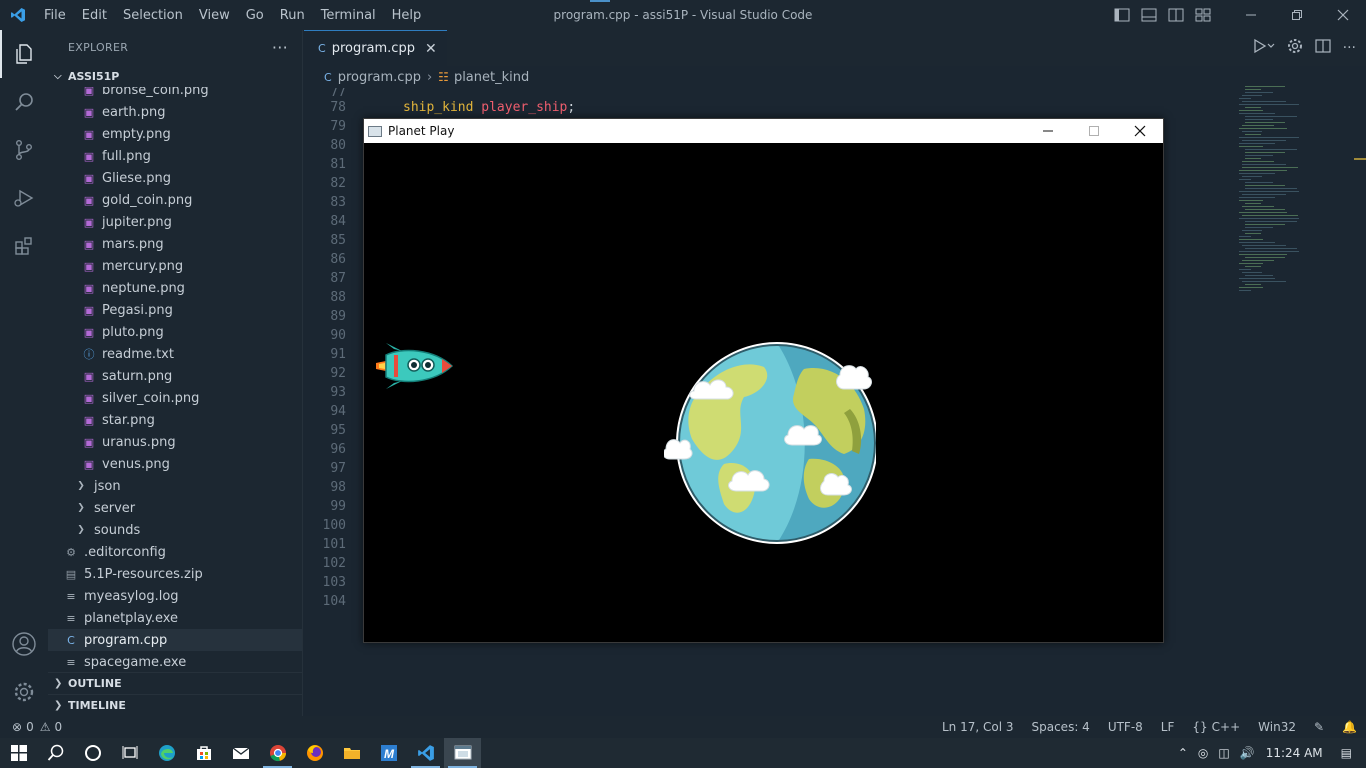 The width and height of the screenshot is (1366, 768). I want to click on minimap, so click(1274, 201).